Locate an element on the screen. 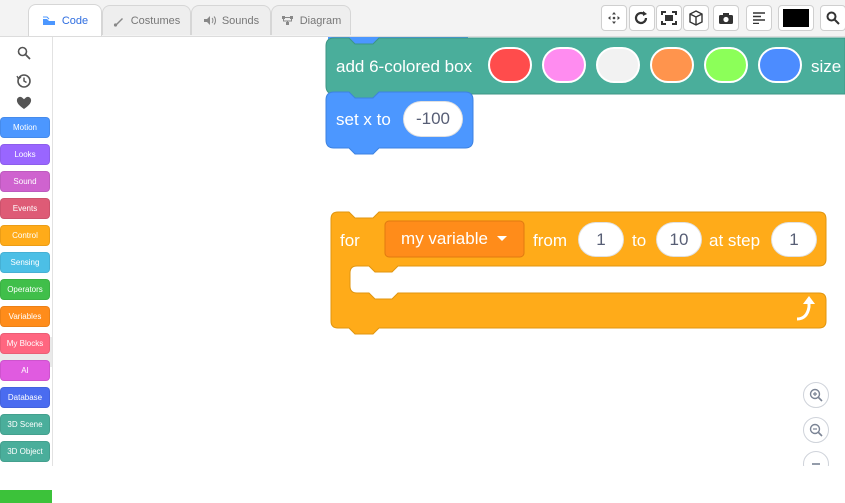 The width and height of the screenshot is (845, 503). green-indicator-bar is located at coordinates (26, 496).